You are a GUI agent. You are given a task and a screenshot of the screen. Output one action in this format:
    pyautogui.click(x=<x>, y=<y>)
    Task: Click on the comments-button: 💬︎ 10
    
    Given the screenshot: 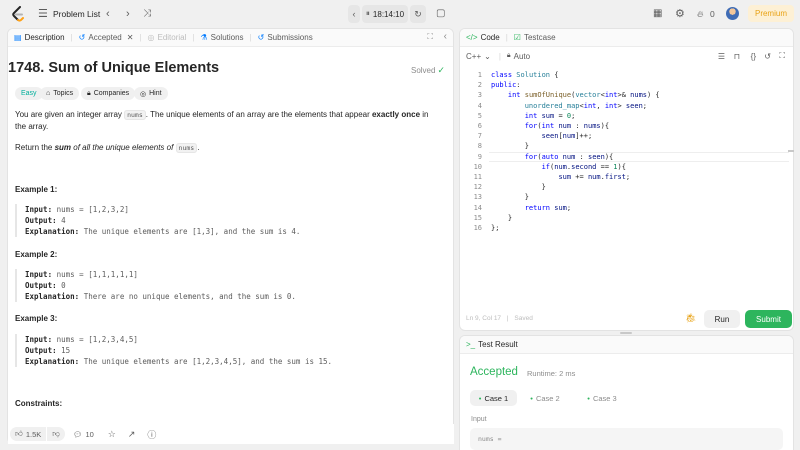 What is the action you would take?
    pyautogui.click(x=83, y=434)
    